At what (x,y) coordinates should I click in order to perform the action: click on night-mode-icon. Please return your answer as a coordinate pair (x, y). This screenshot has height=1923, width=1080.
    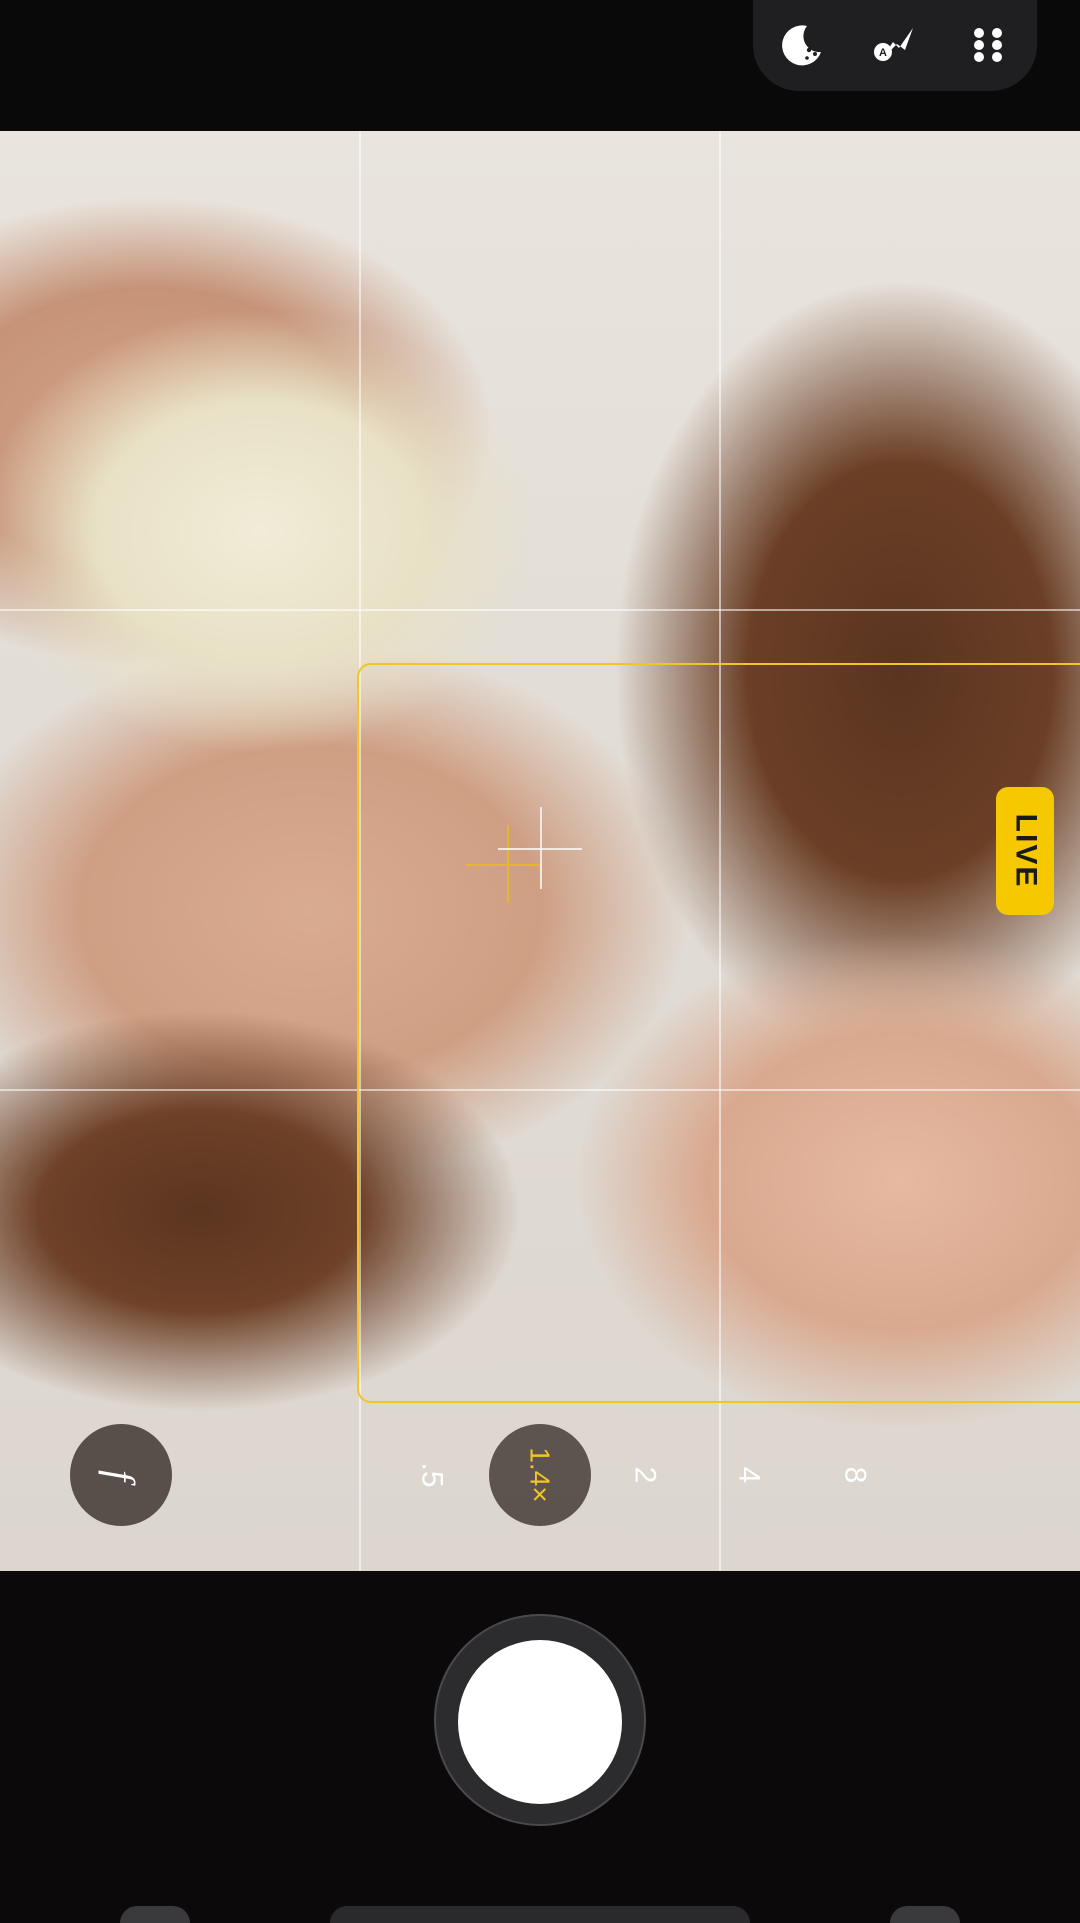
    Looking at the image, I should click on (802, 45).